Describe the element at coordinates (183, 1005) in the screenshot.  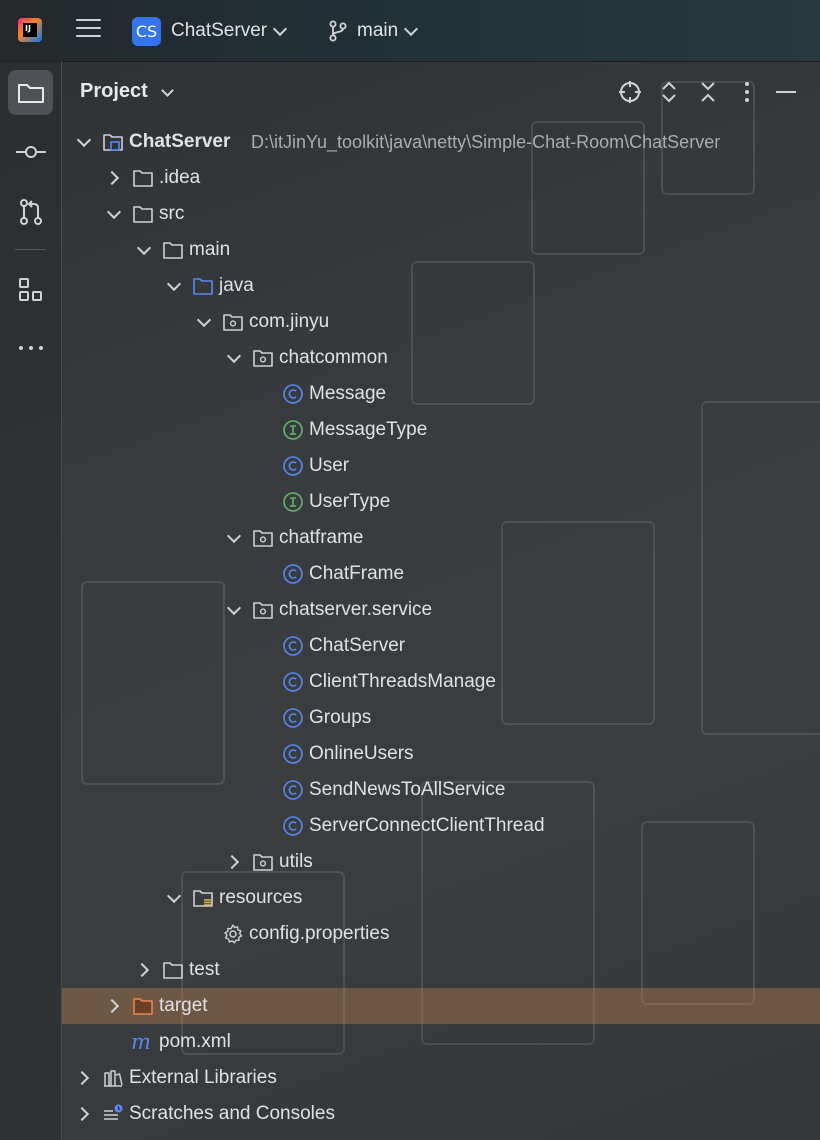
I see `folder-label: target` at that location.